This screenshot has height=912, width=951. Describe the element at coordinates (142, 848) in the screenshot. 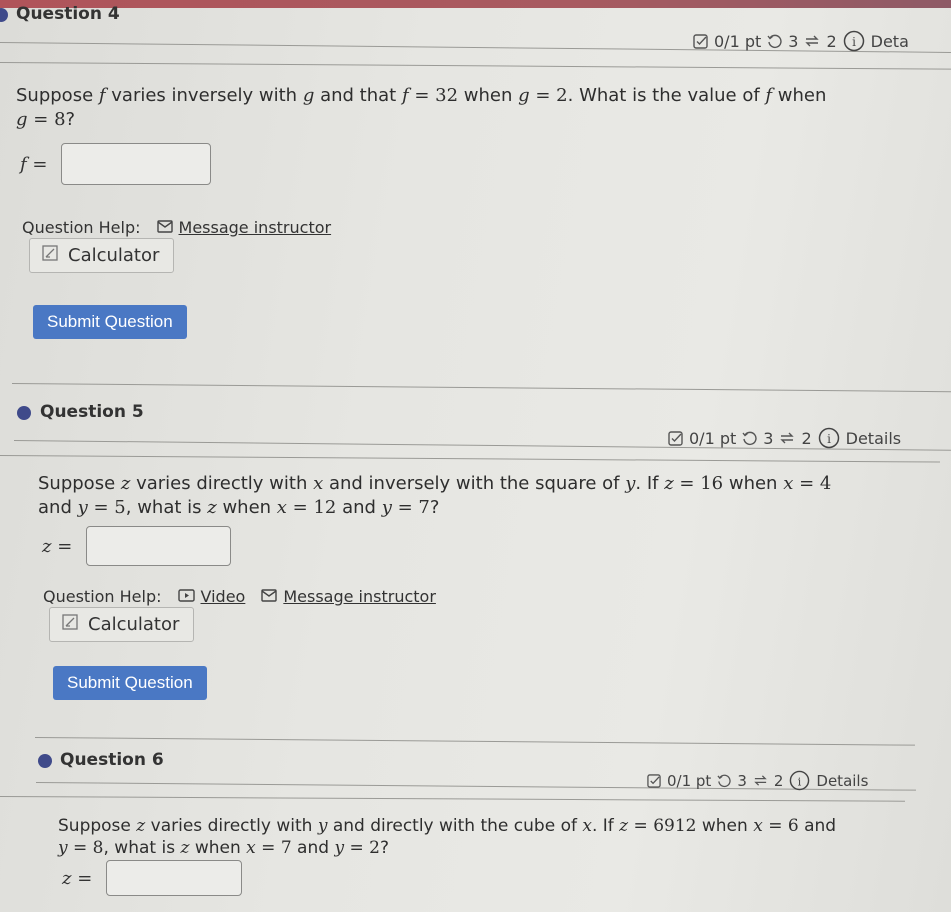

I see `text-fragment: , what is` at that location.